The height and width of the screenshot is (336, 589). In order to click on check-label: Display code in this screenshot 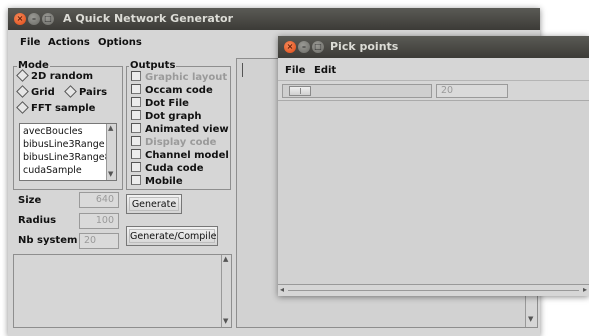, I will do `click(181, 142)`.